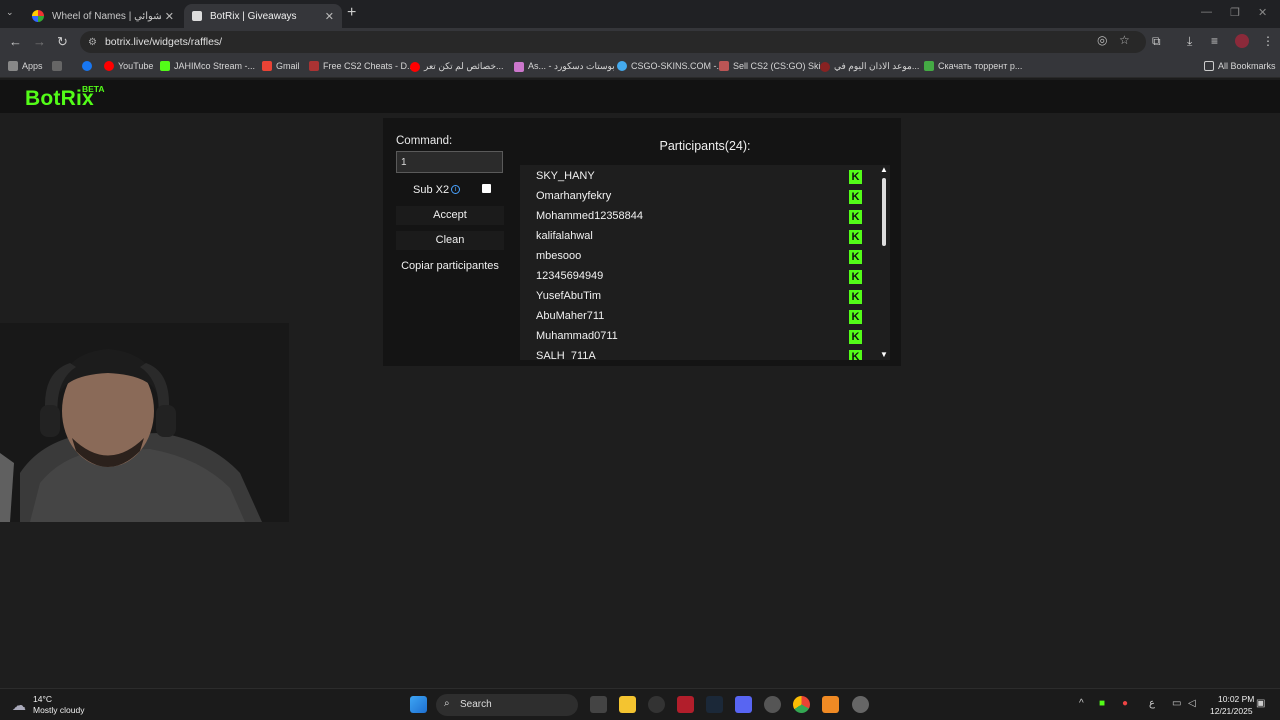  I want to click on scroll-up-arrow-icon: ▲, so click(884, 169).